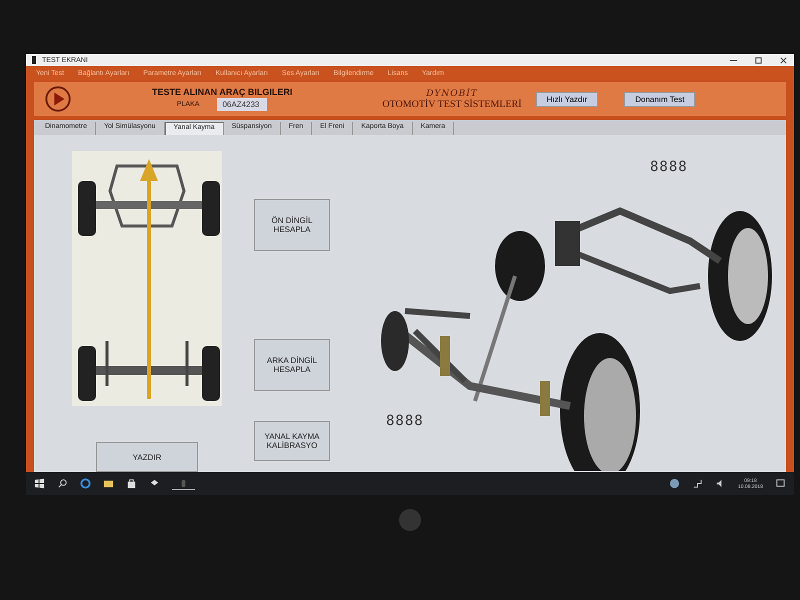 This screenshot has height=600, width=800. Describe the element at coordinates (783, 60) in the screenshot. I see `close-icon` at that location.